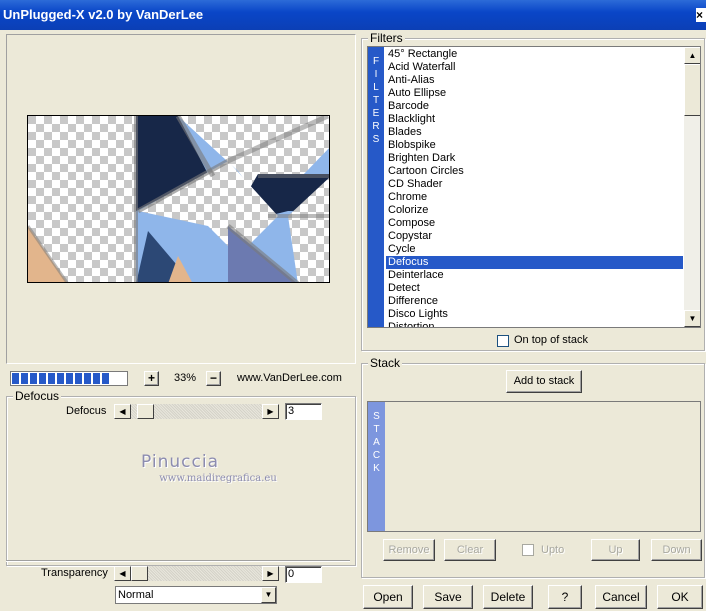  What do you see at coordinates (145, 411) in the screenshot?
I see `slider-thumb` at bounding box center [145, 411].